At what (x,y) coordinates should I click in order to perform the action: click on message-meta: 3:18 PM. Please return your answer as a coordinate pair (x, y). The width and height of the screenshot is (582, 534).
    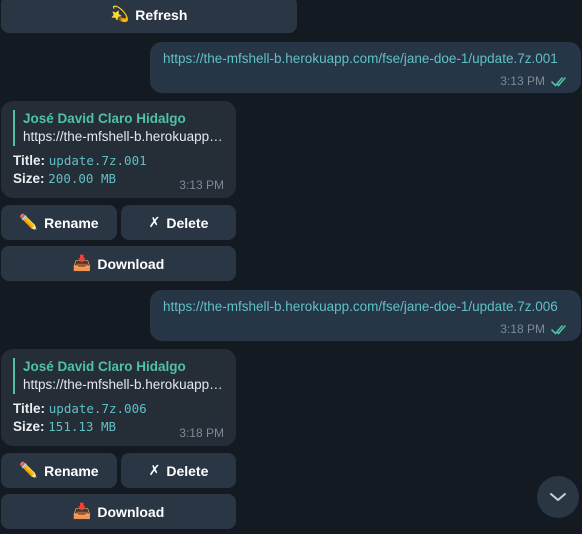
    Looking at the image, I should click on (534, 329).